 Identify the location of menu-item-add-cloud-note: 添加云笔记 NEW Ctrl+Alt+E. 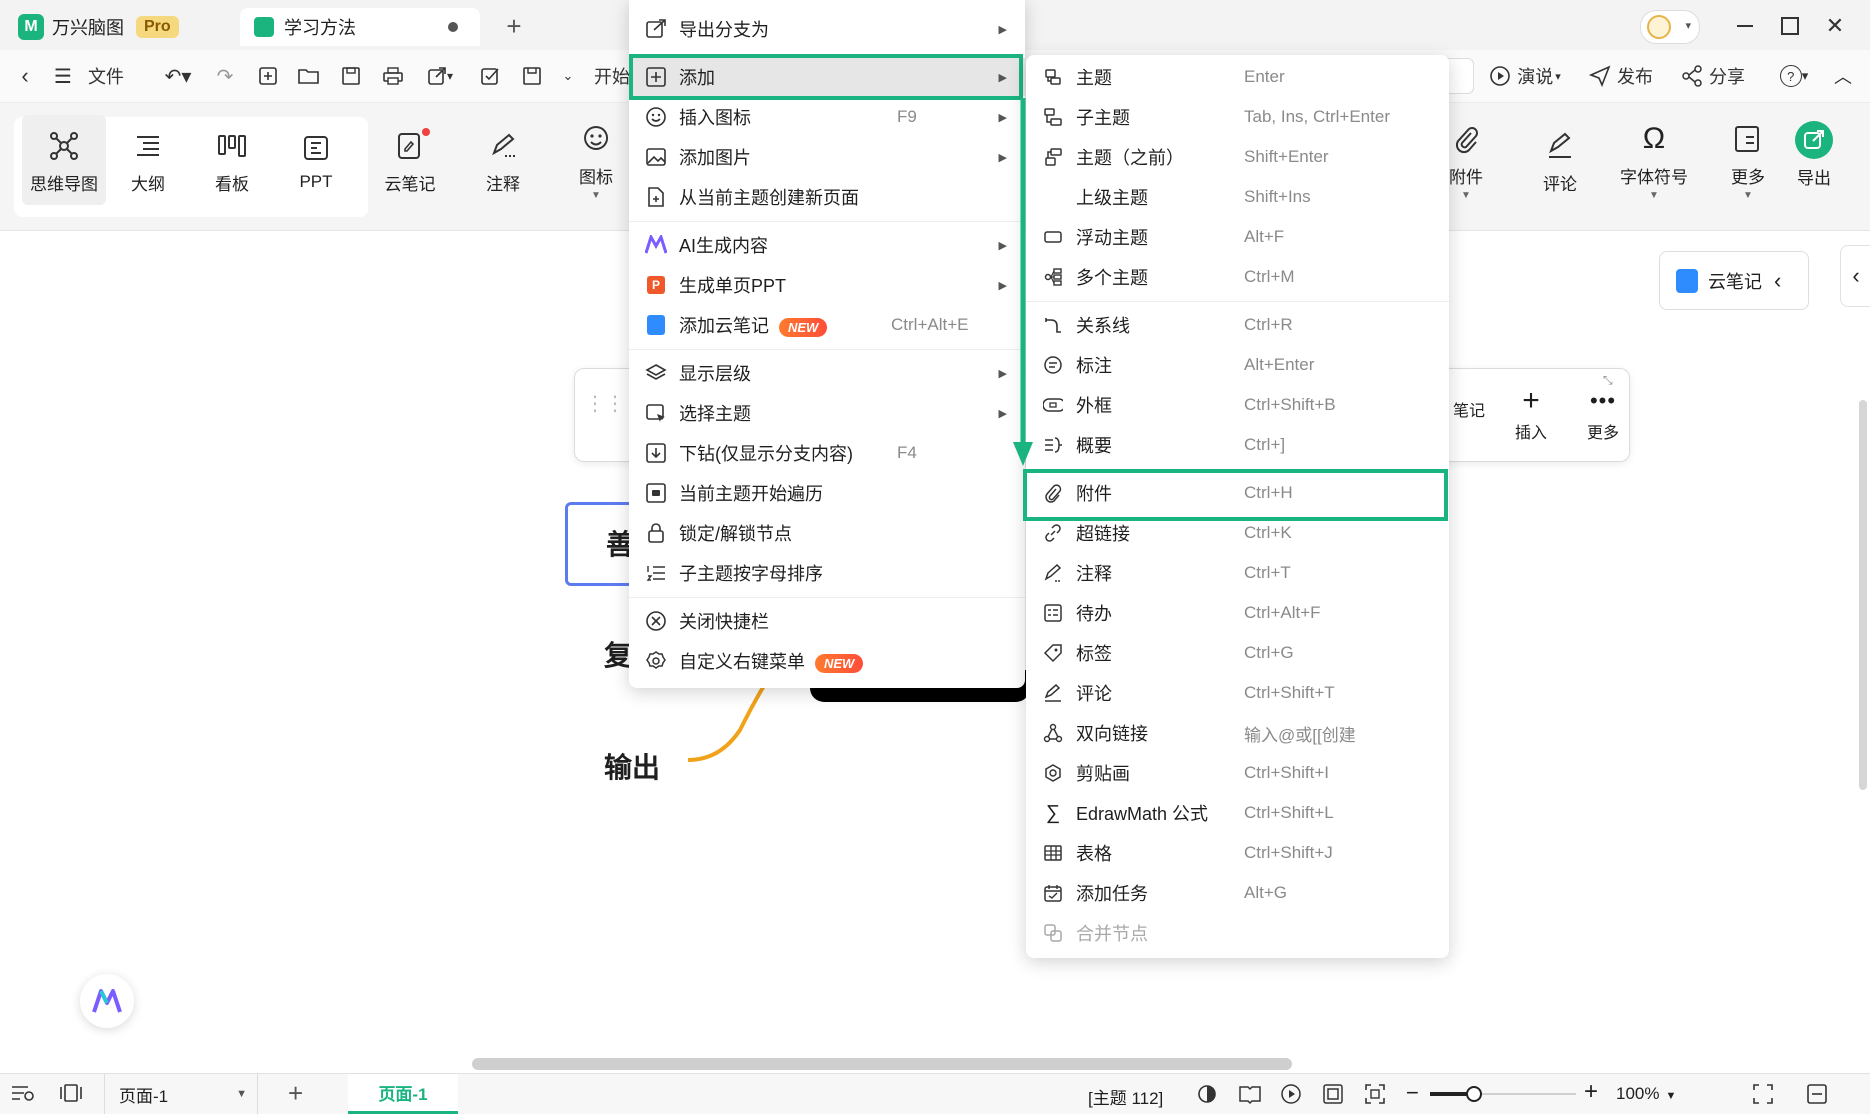
(827, 325).